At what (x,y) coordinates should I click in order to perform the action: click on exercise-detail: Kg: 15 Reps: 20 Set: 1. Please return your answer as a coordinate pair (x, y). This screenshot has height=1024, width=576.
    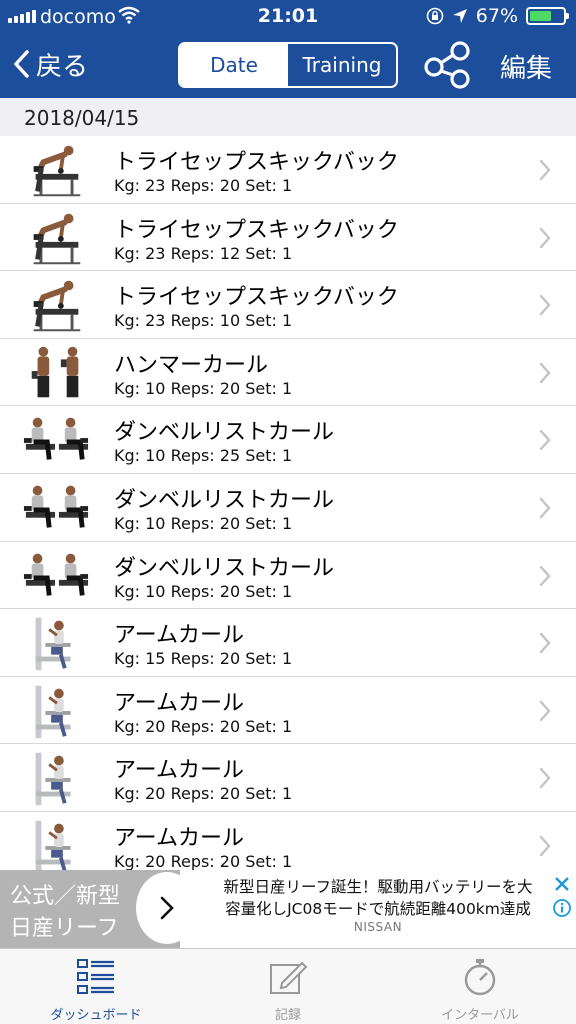
    Looking at the image, I should click on (203, 659).